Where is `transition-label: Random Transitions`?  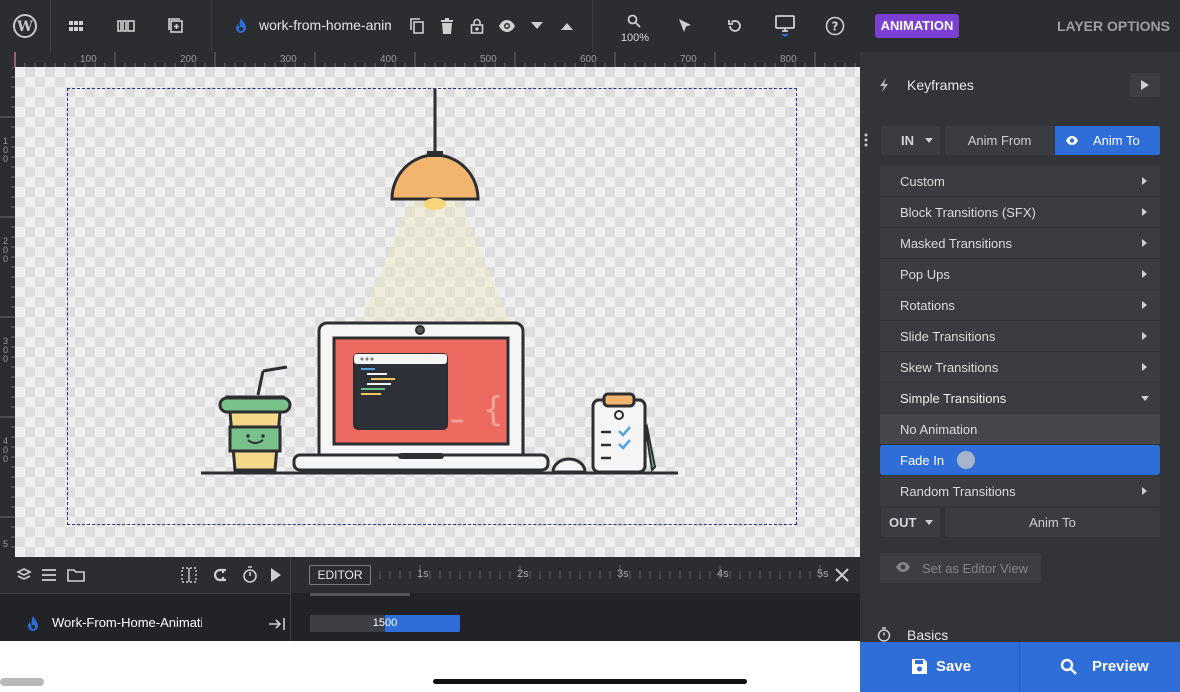
transition-label: Random Transitions is located at coordinates (958, 491).